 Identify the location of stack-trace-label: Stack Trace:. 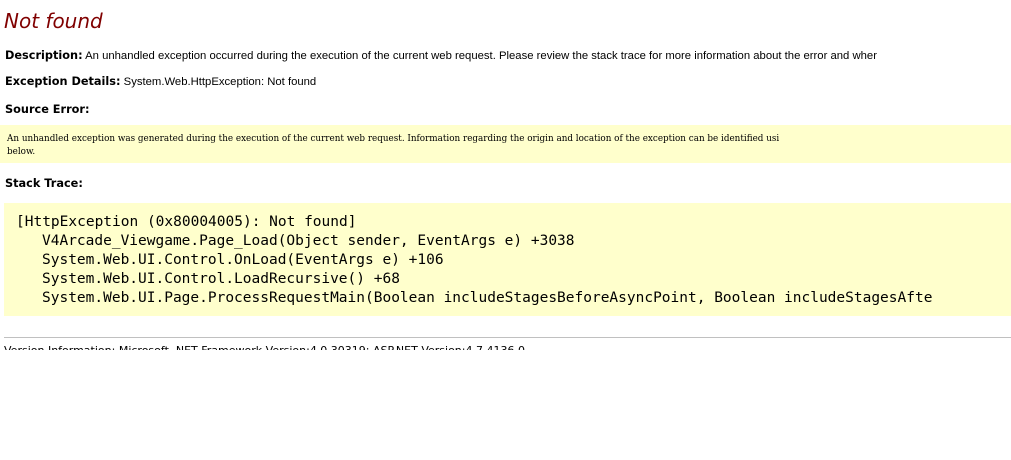
(44, 183).